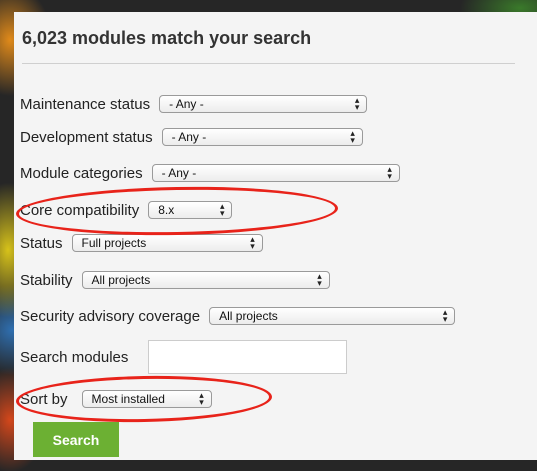  I want to click on module-categories-label: Module categories, so click(81, 173).